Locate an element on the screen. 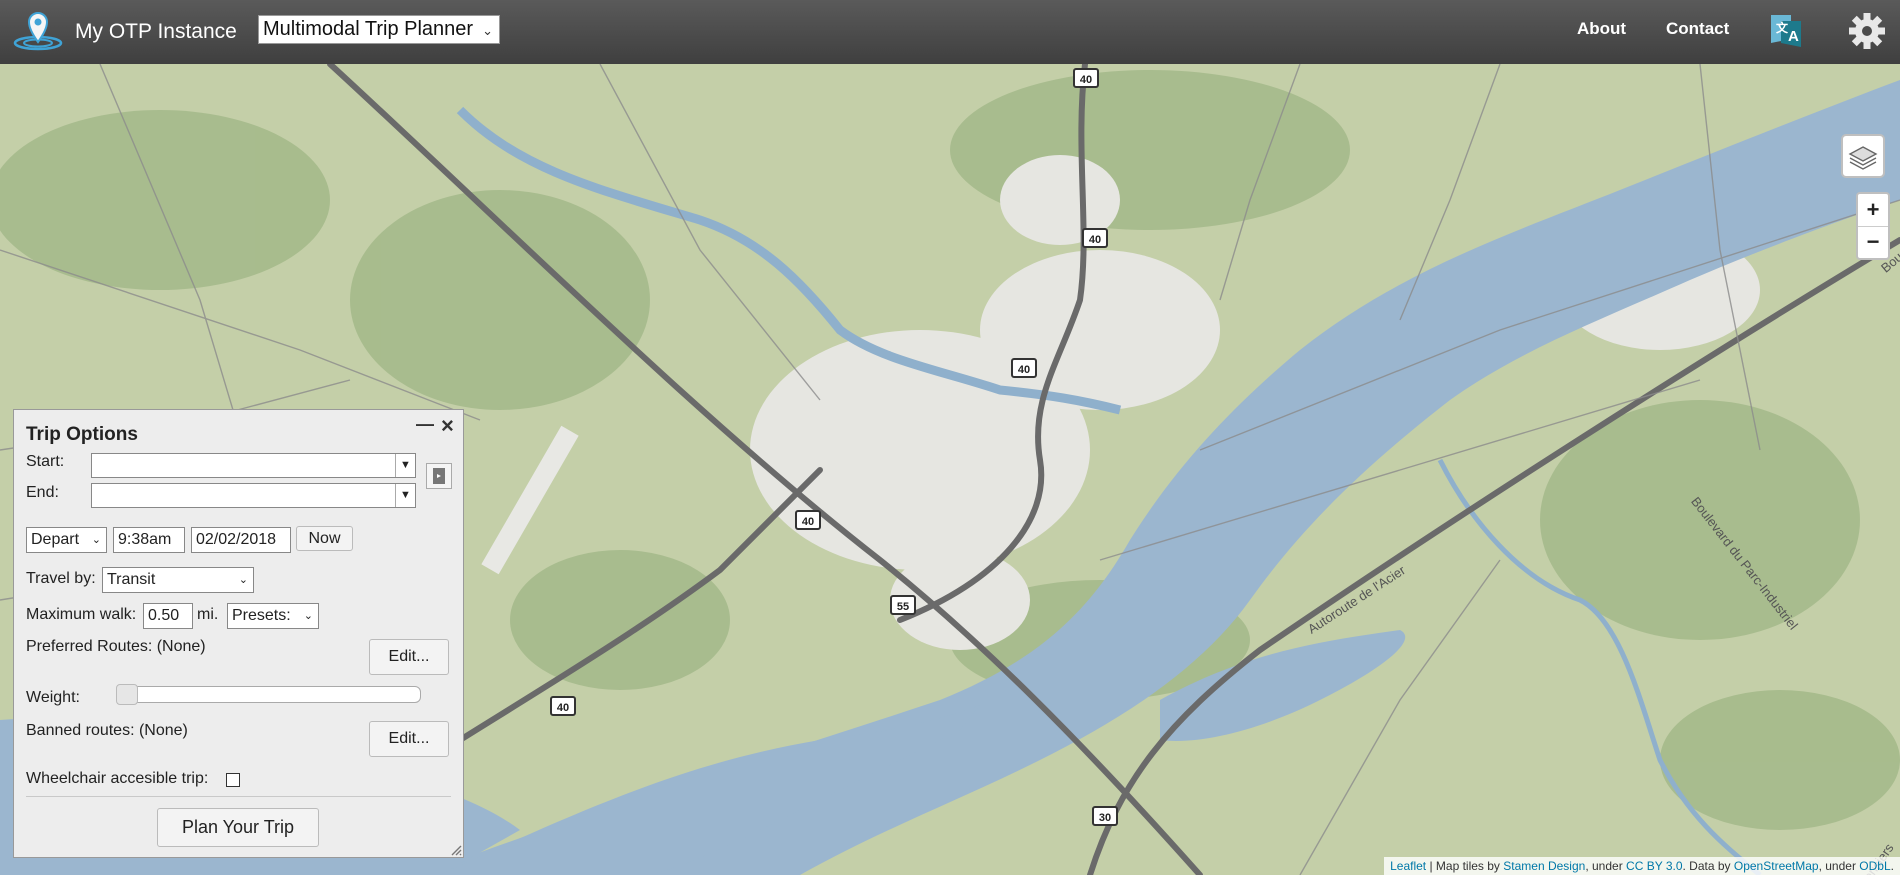  max-walk-input: 0.50 is located at coordinates (168, 616).